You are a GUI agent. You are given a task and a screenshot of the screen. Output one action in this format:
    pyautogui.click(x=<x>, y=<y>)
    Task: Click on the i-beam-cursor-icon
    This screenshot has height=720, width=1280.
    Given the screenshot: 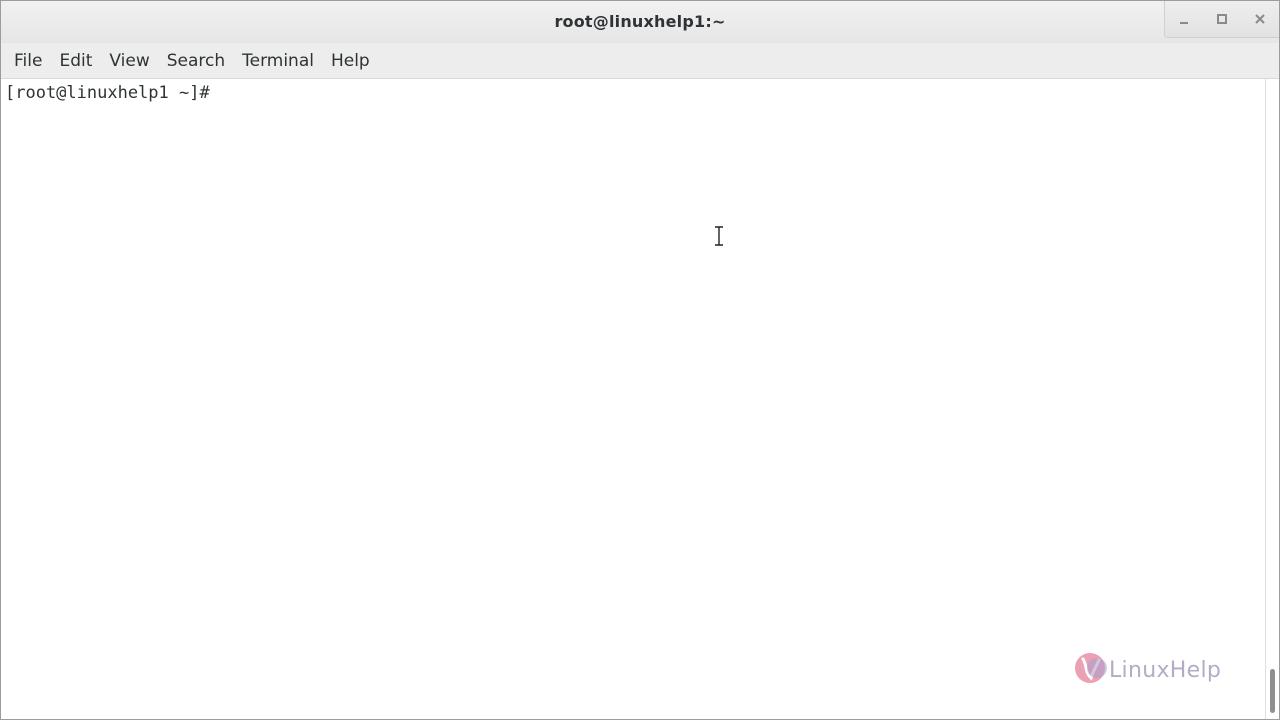 What is the action you would take?
    pyautogui.click(x=719, y=236)
    